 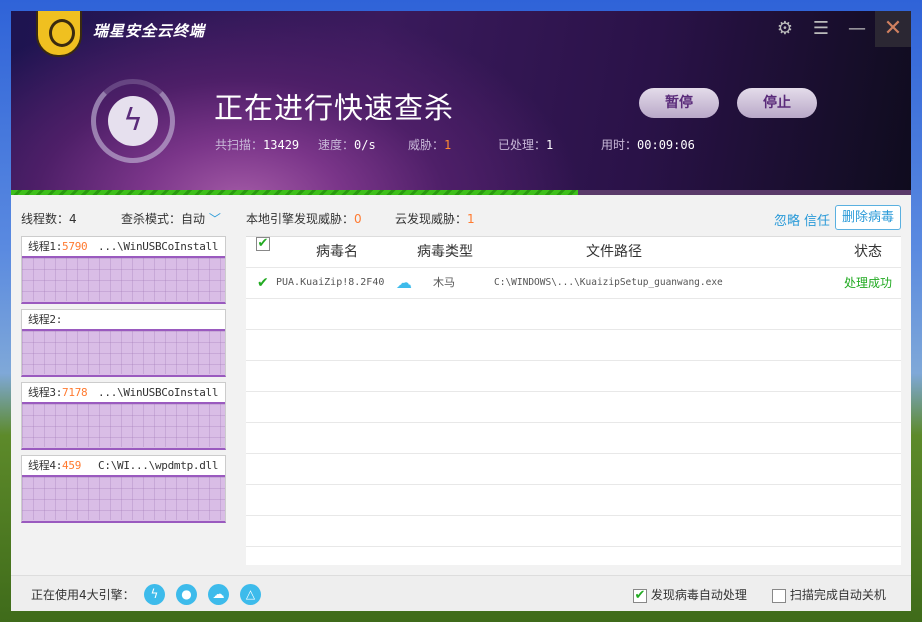 What do you see at coordinates (779, 595) in the screenshot?
I see `auto-shutdown-checkbox` at bounding box center [779, 595].